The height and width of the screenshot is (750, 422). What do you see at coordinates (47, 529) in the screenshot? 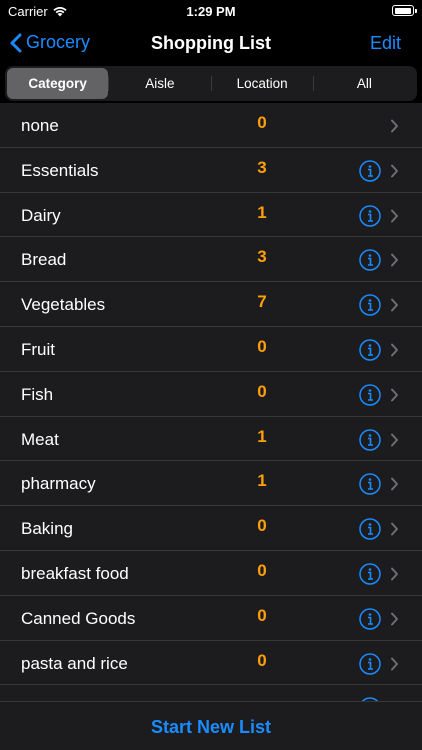
I see `category-name: Baking` at bounding box center [47, 529].